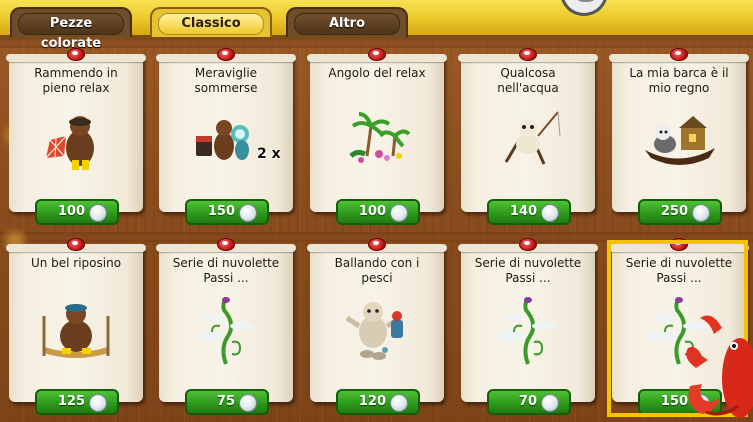 This screenshot has height=422, width=753. I want to click on price-button: 120, so click(378, 402).